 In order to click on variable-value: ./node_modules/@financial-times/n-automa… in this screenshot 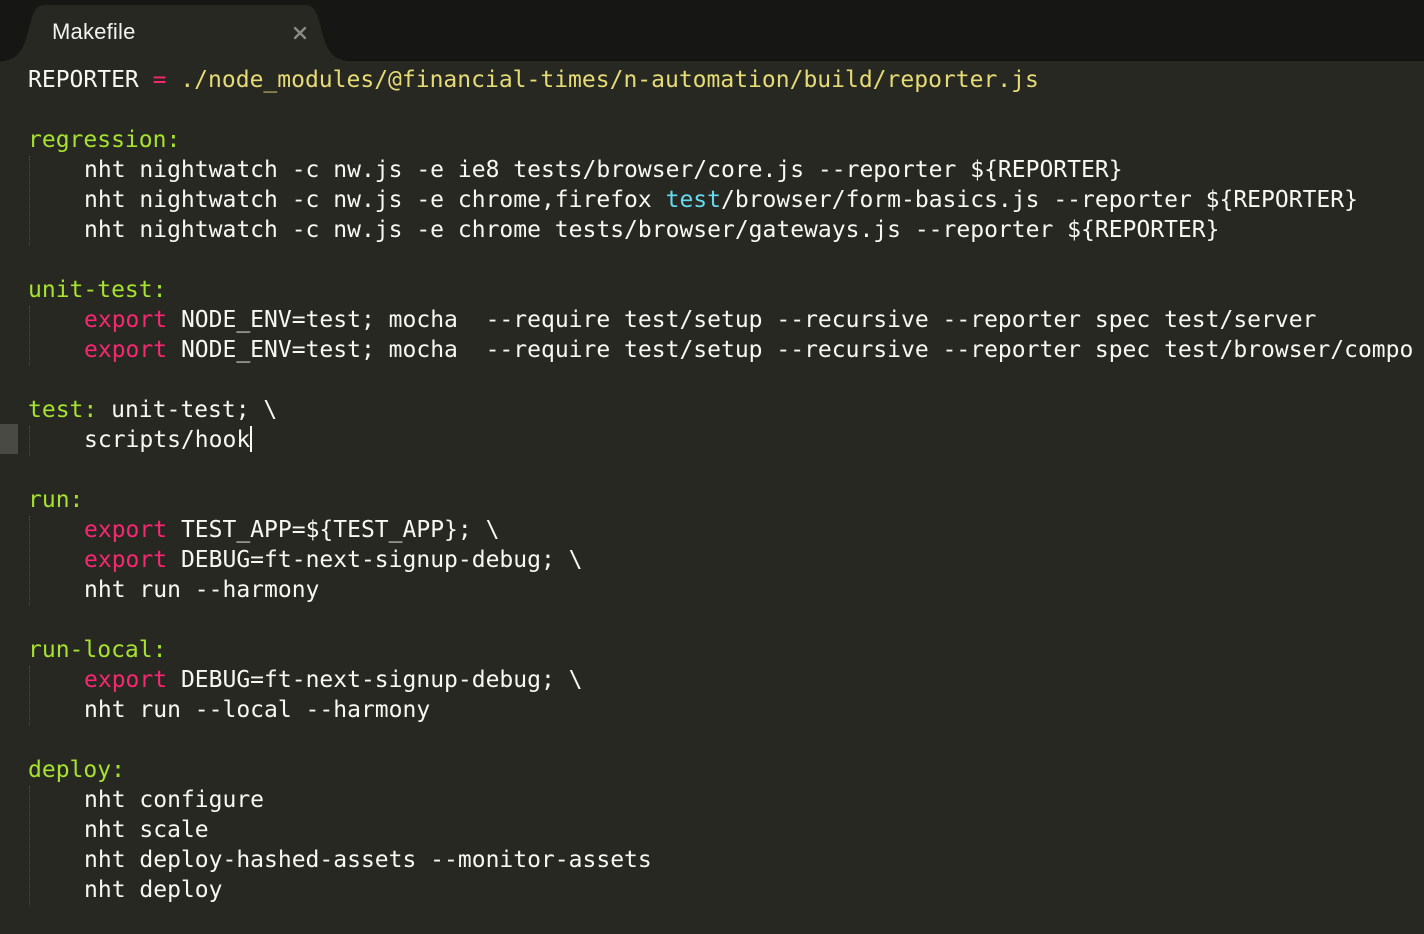, I will do `click(609, 80)`.